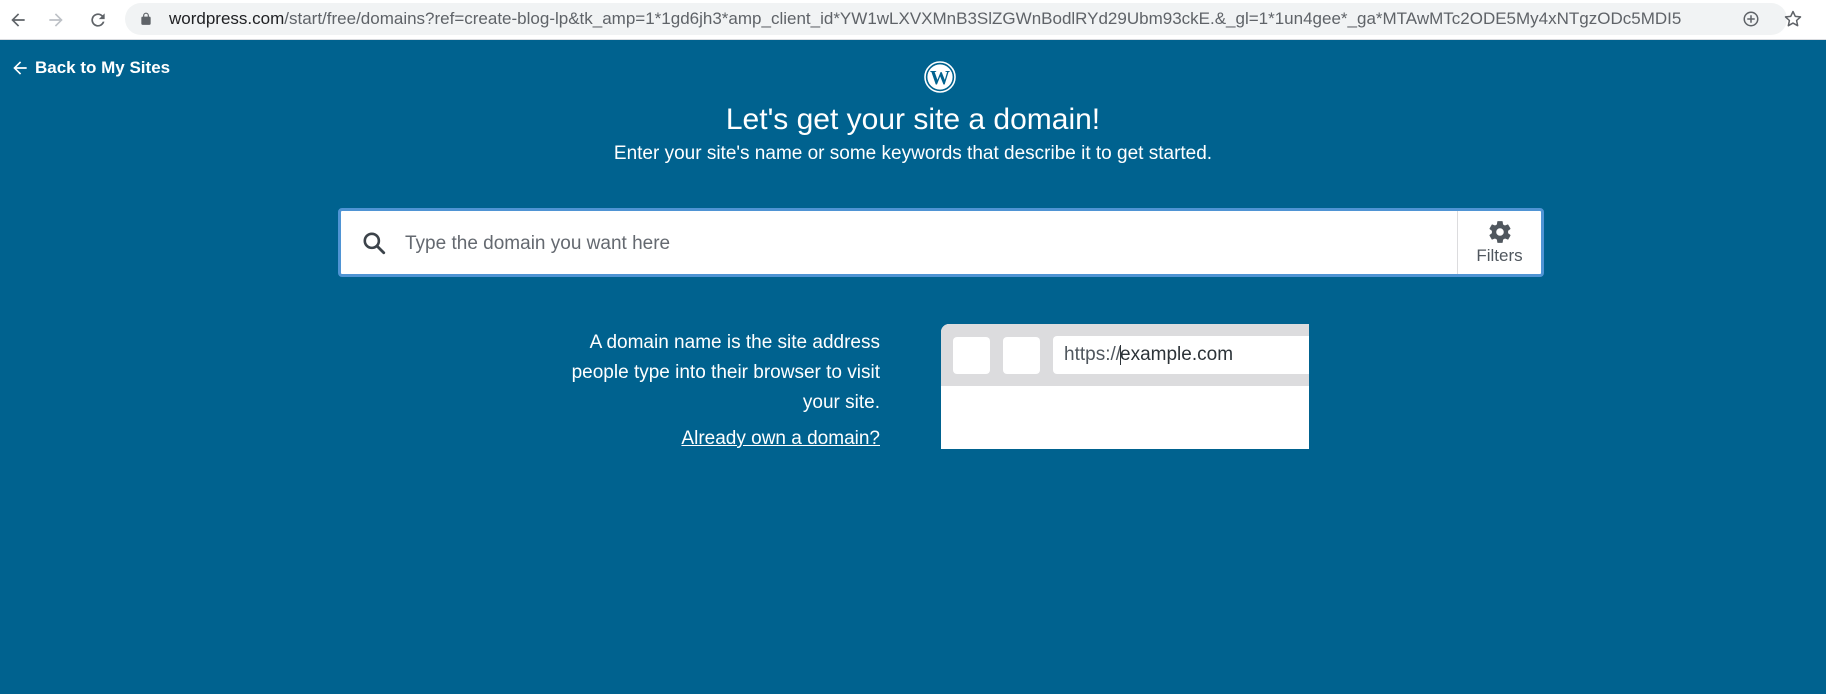  What do you see at coordinates (1793, 19) in the screenshot?
I see `star-icon` at bounding box center [1793, 19].